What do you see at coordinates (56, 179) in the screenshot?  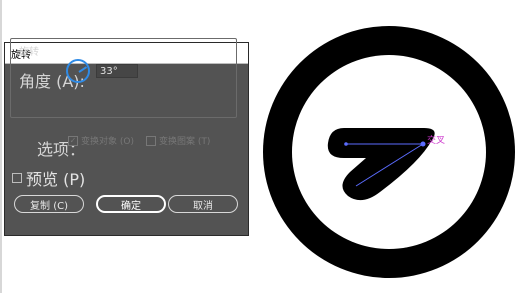 I see `preview-label: 预览 (P)` at bounding box center [56, 179].